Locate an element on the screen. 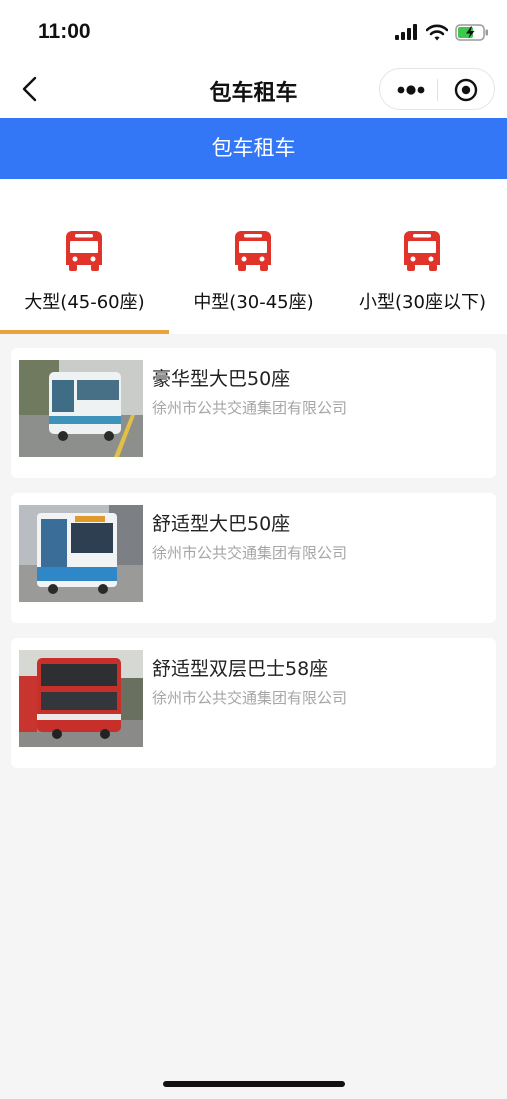 The width and height of the screenshot is (507, 1099). wifi-icon is located at coordinates (437, 32).